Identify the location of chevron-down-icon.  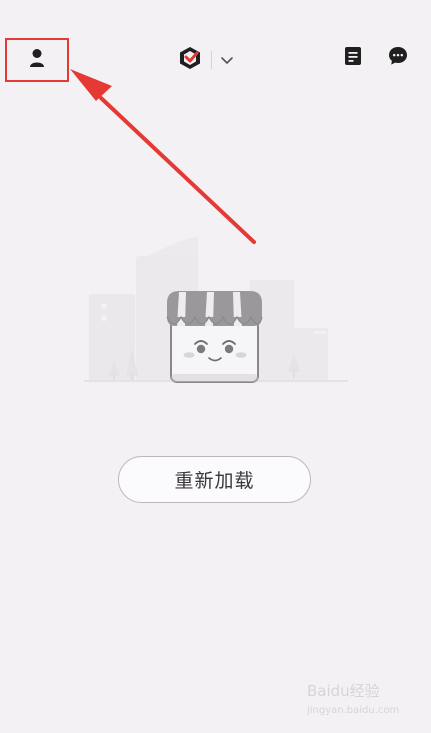
(227, 60).